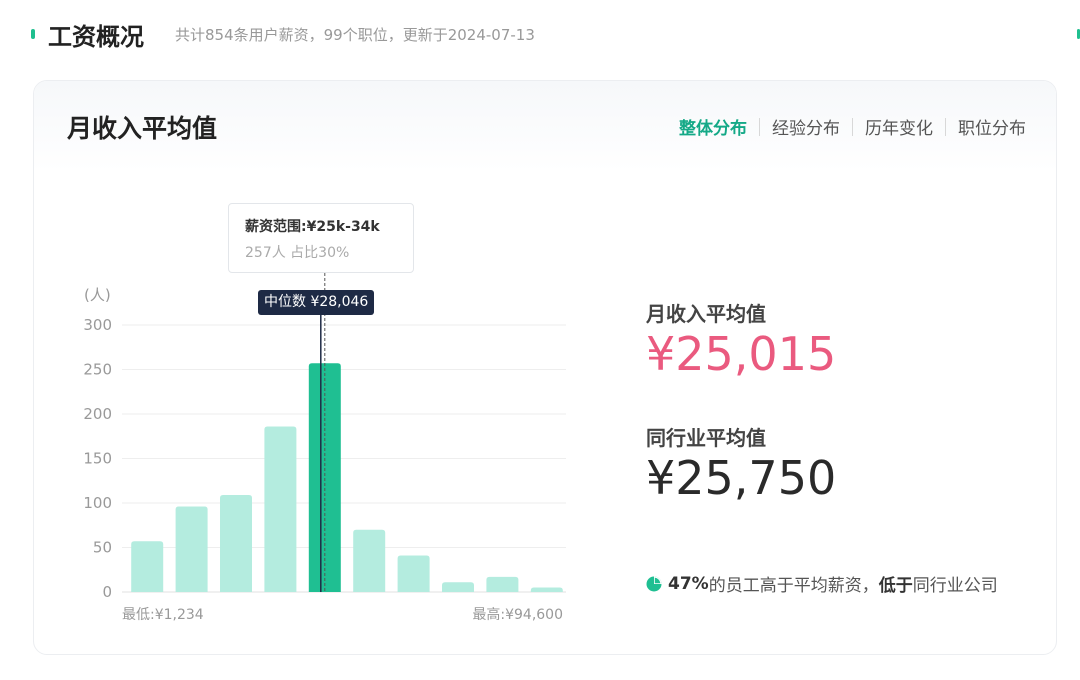  What do you see at coordinates (316, 302) in the screenshot?
I see `median-badge: 中位数 ¥28,046` at bounding box center [316, 302].